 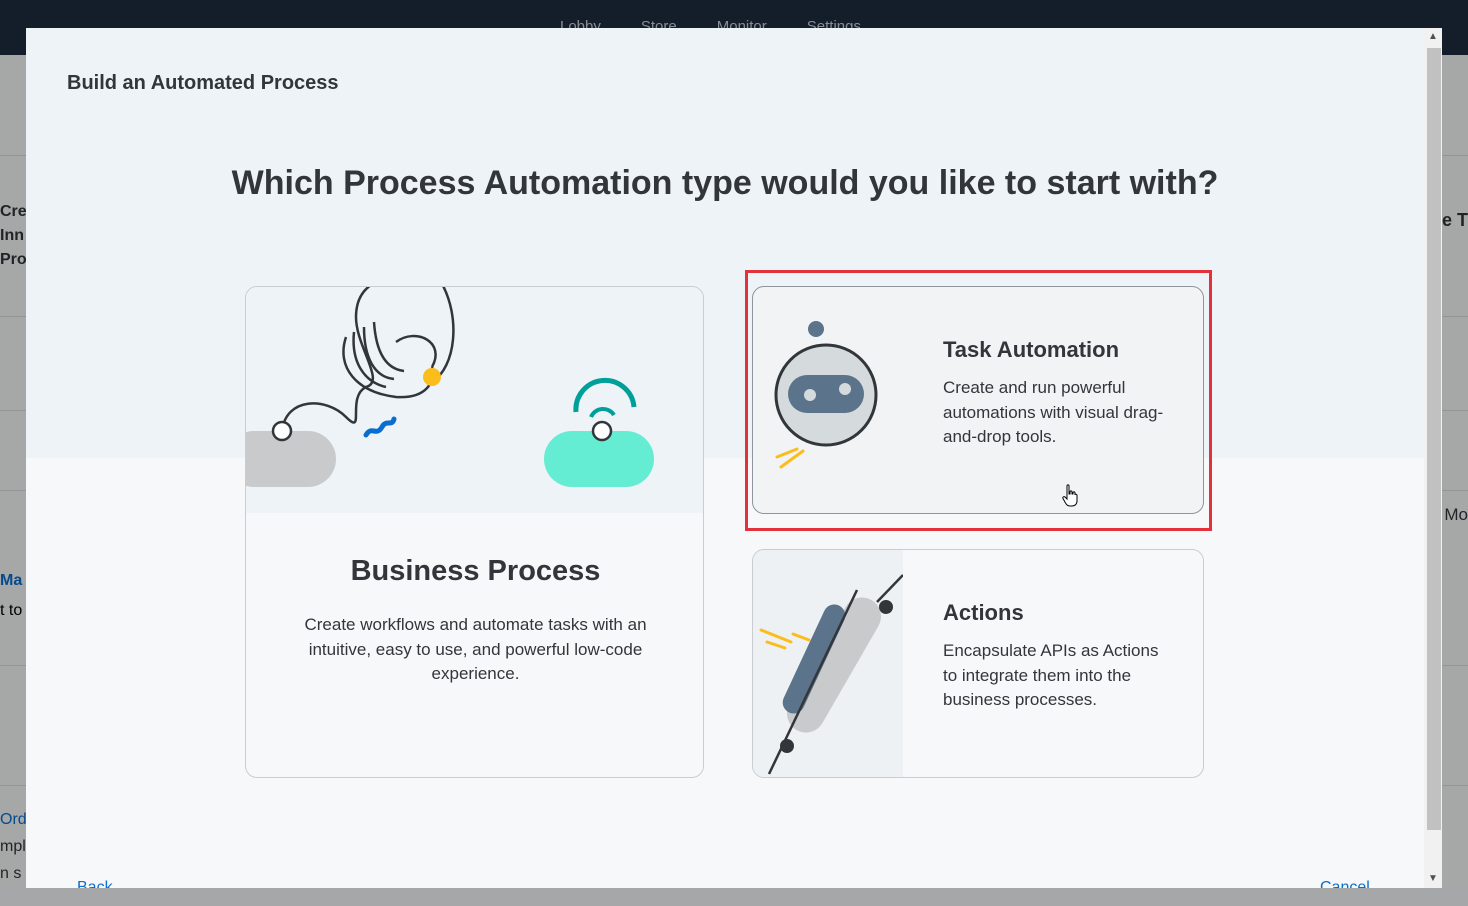 What do you see at coordinates (203, 83) in the screenshot?
I see `dialog-title: Build an Automated Process` at bounding box center [203, 83].